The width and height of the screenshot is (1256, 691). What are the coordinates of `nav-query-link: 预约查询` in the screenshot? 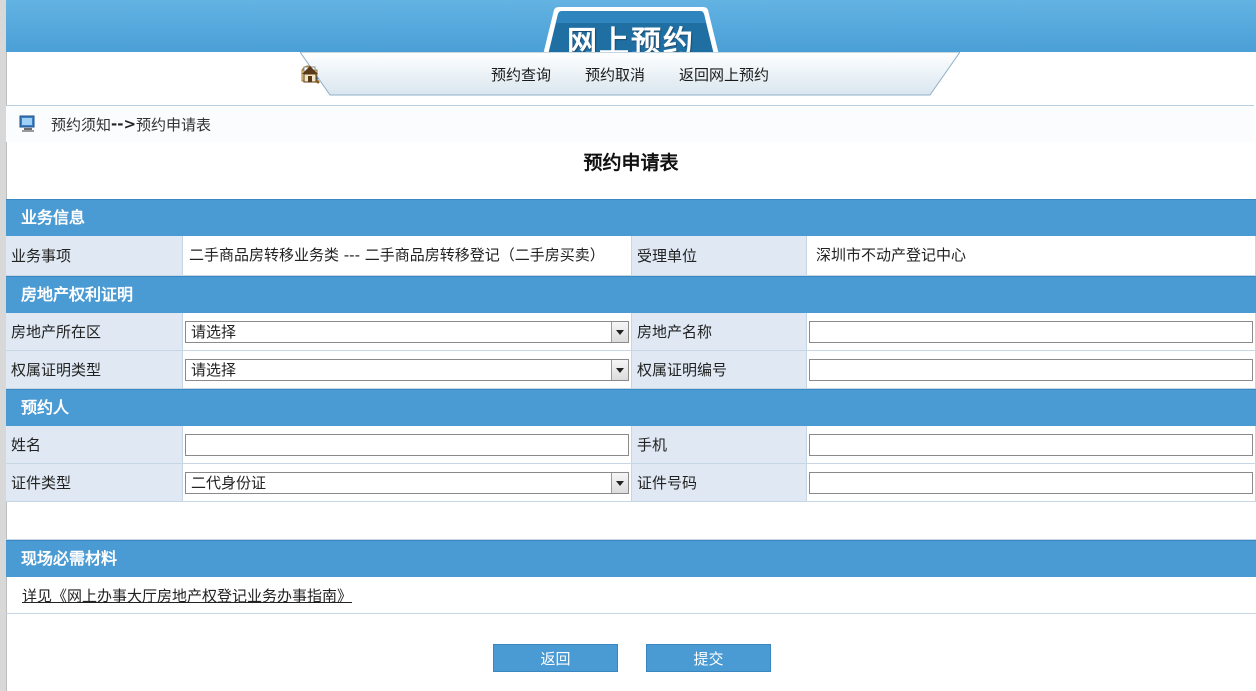 It's located at (426, 74).